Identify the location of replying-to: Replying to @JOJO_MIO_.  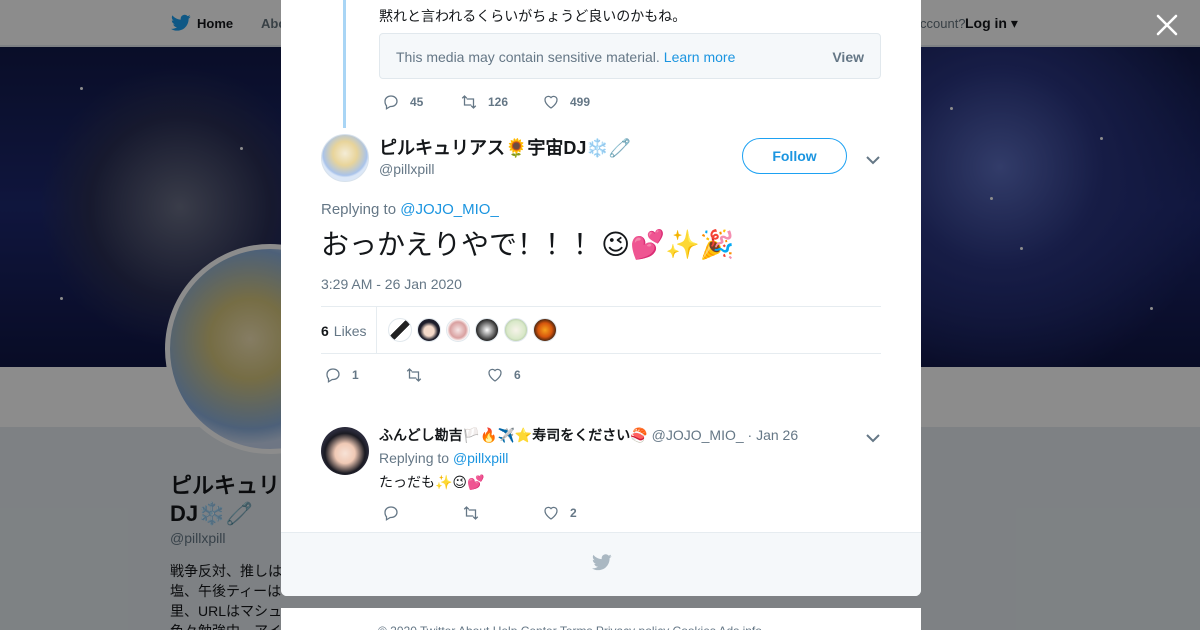
(410, 209).